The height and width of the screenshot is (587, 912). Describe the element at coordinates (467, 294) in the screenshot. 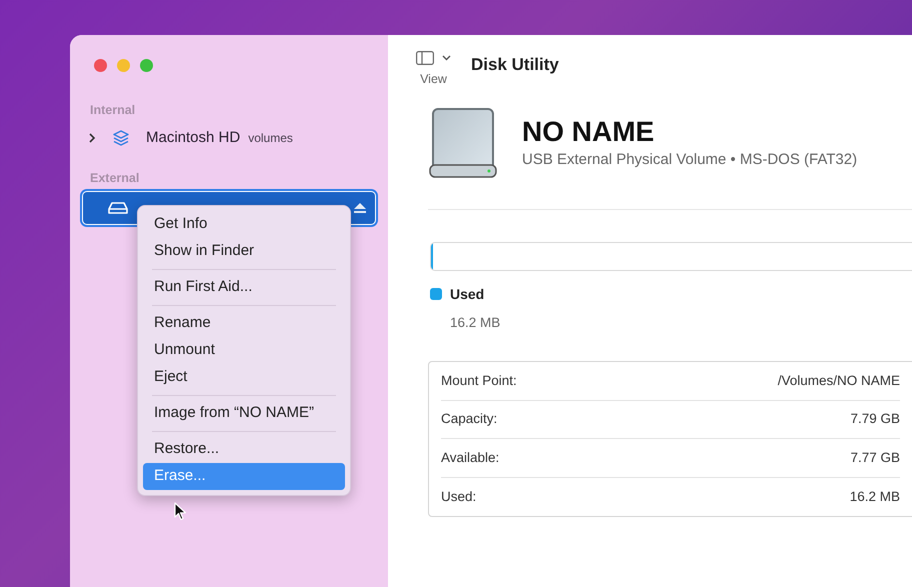

I see `legend-label: Used` at that location.